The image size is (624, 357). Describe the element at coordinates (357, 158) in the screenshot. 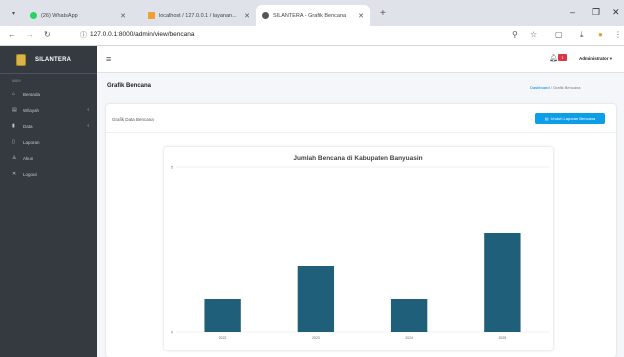

I see `chart-title: Jumlah Bencana di Kabupaten Banyuasin` at that location.